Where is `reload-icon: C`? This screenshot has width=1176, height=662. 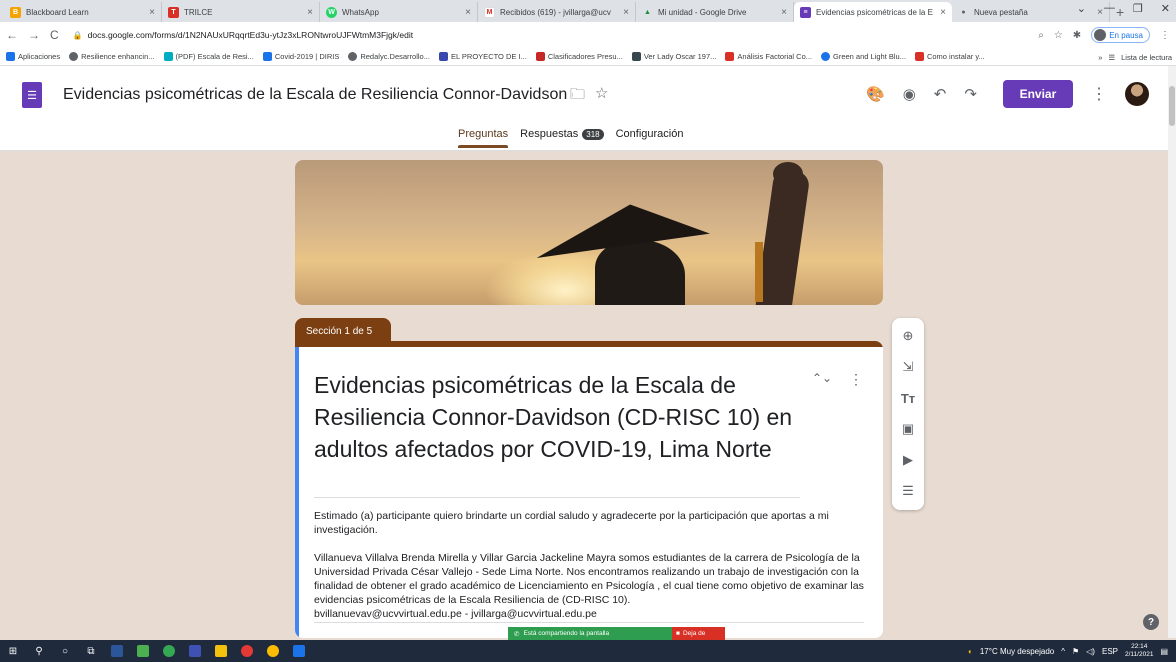 reload-icon: C is located at coordinates (54, 35).